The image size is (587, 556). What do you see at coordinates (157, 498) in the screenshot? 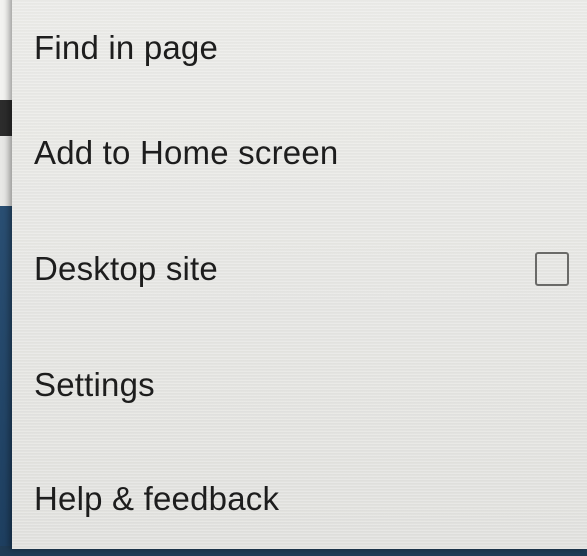
I see `menu-item-label: Help & feedback` at bounding box center [157, 498].